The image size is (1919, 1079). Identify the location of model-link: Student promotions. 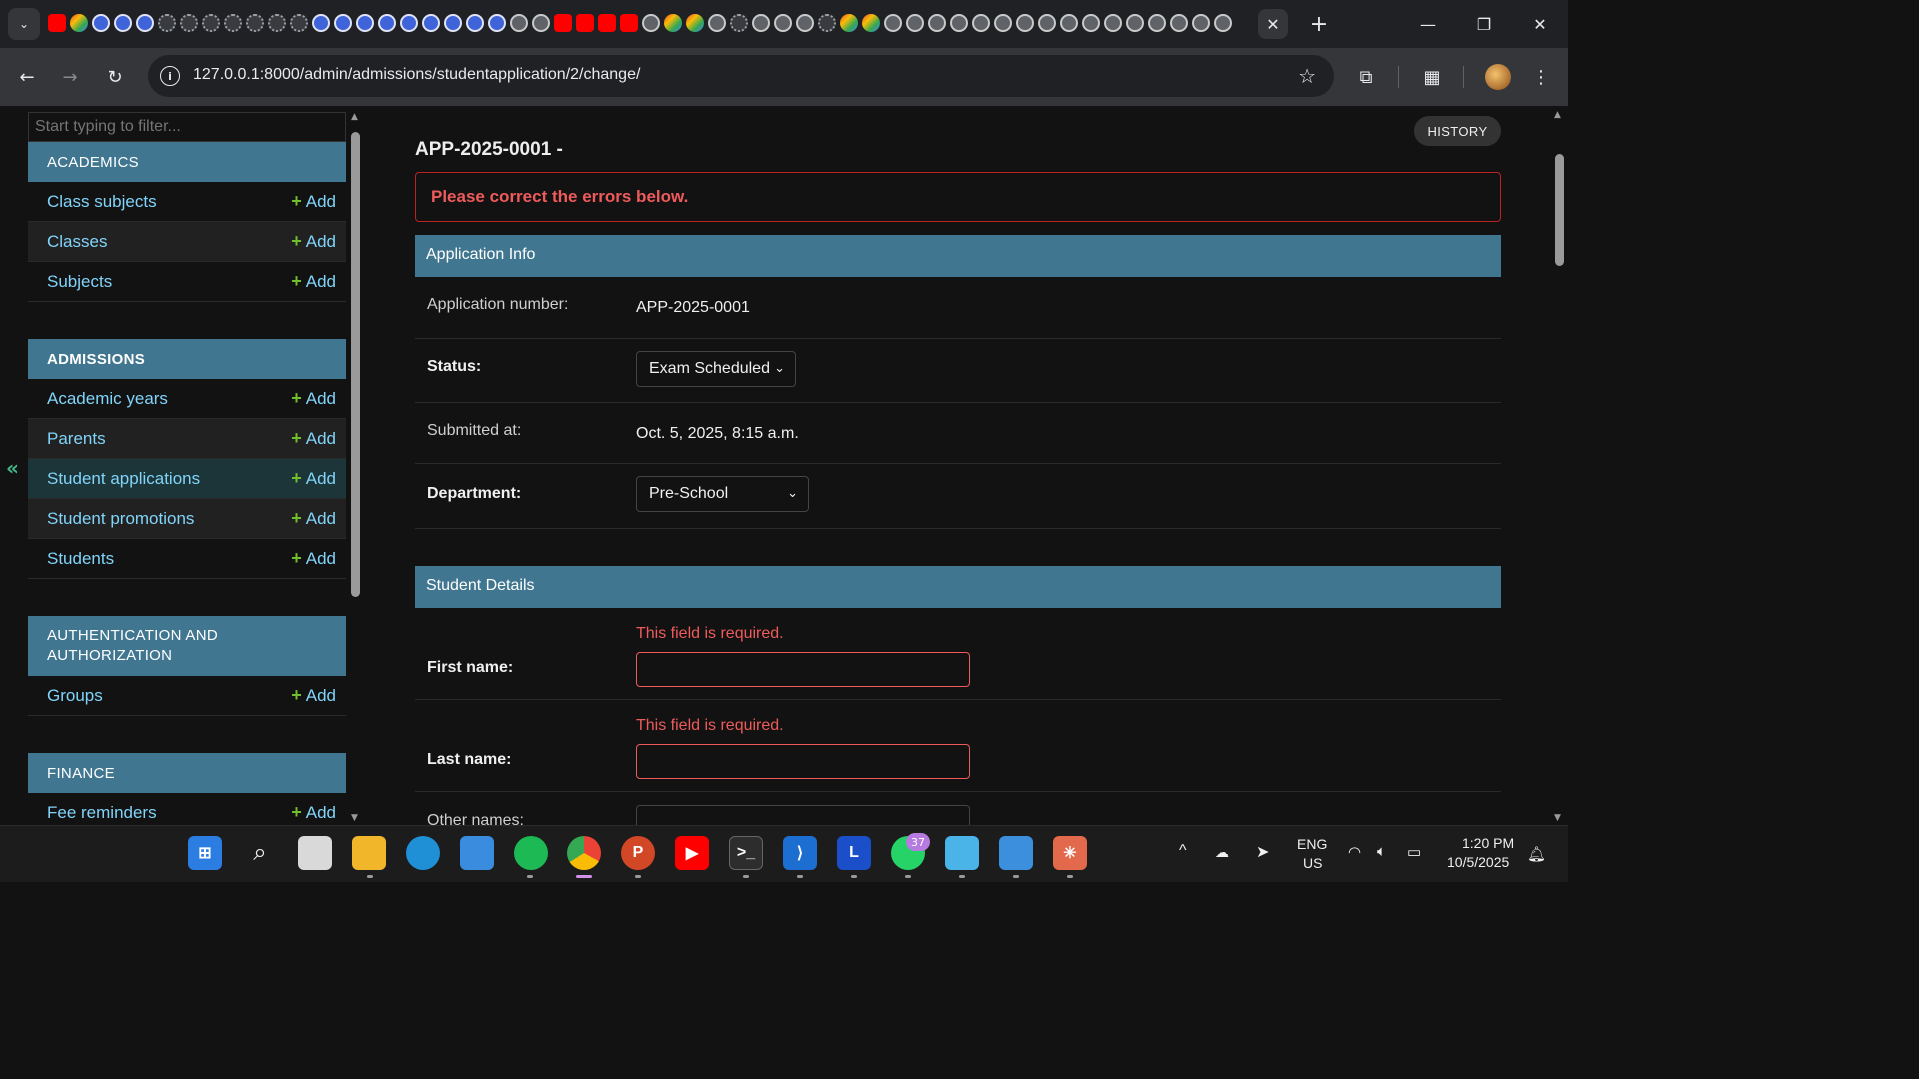
(169, 519).